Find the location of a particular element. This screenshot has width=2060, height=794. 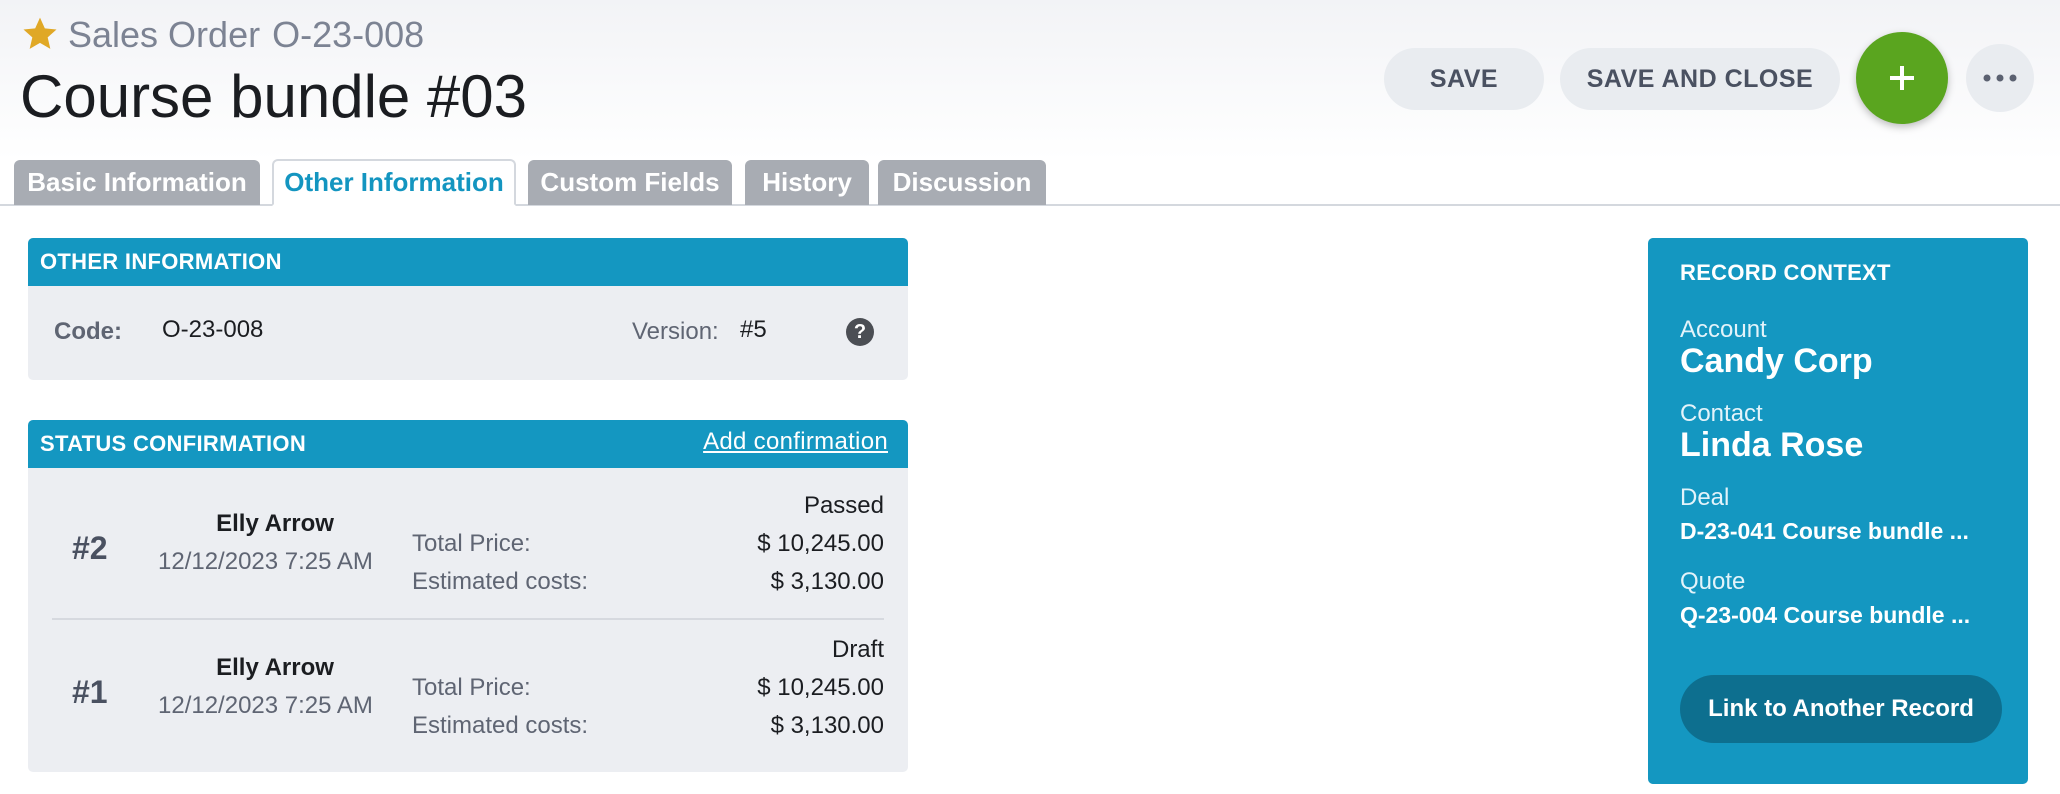

version-value: #5 is located at coordinates (753, 329).